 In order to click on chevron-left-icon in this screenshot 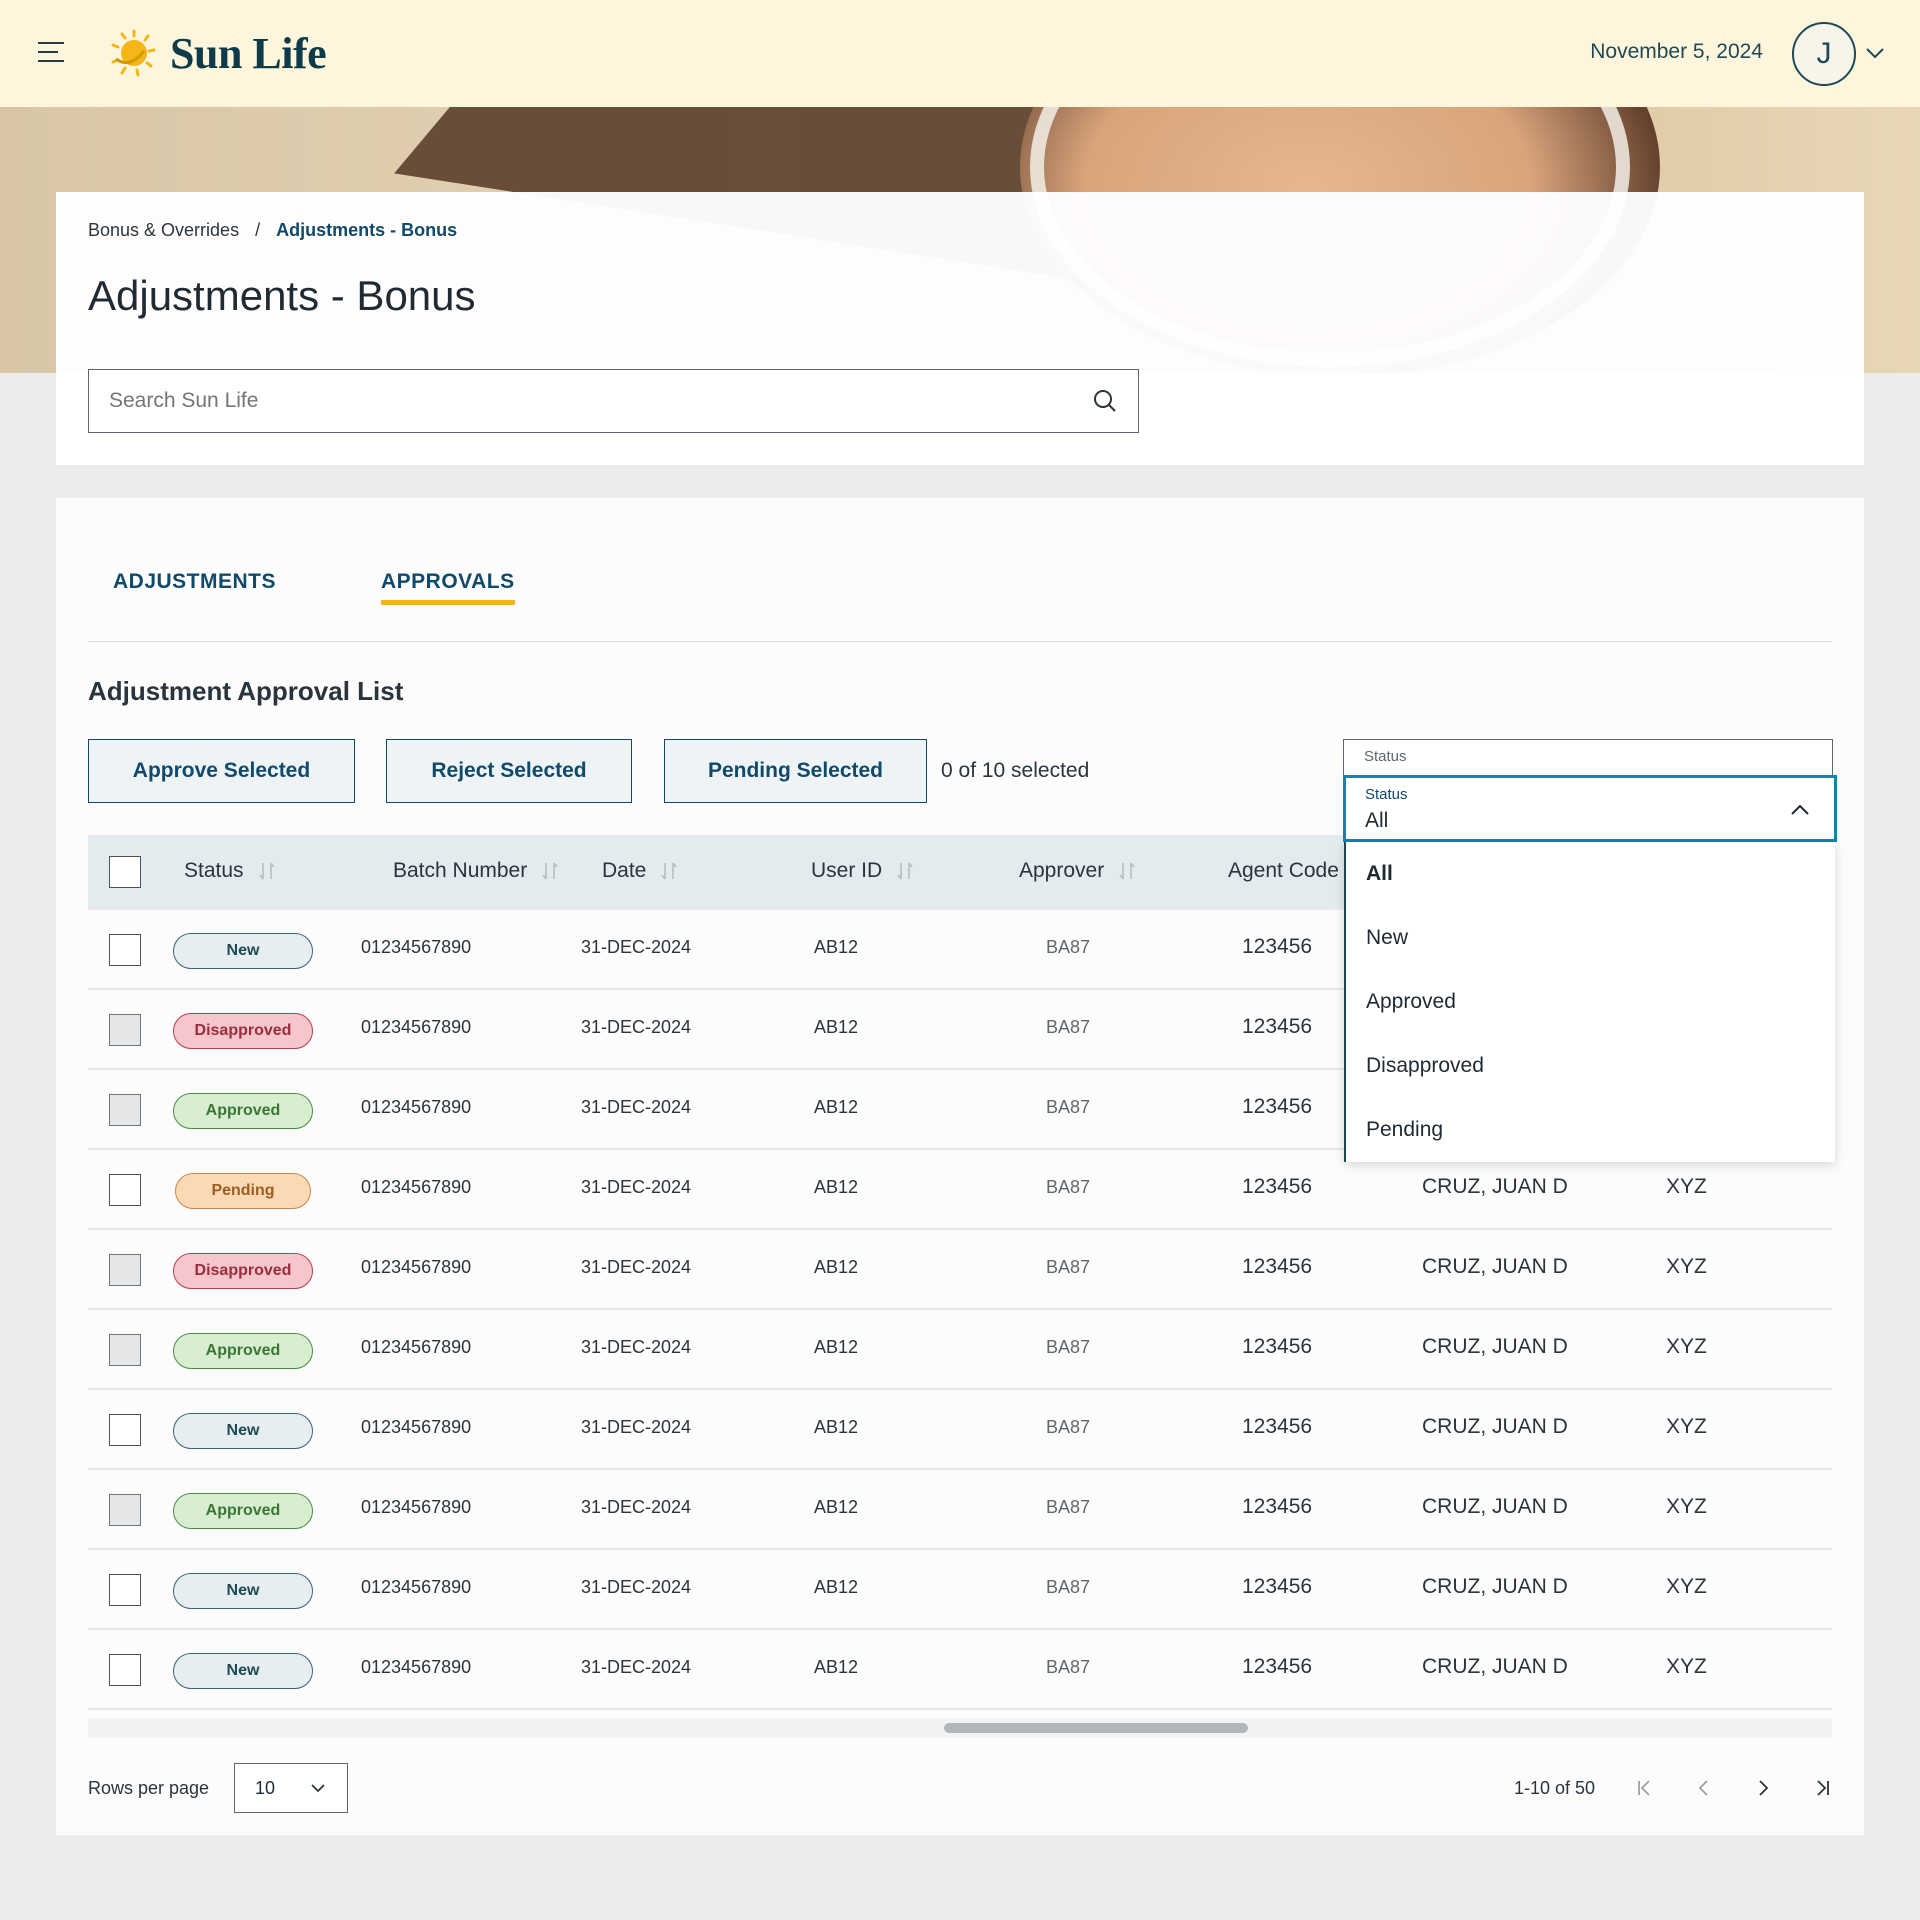, I will do `click(1703, 1788)`.